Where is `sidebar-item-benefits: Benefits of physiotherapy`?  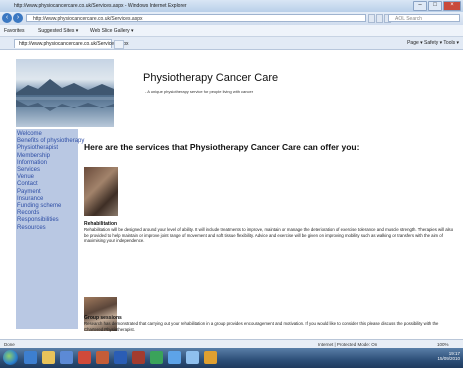 sidebar-item-benefits: Benefits of physiotherapy is located at coordinates (50, 141).